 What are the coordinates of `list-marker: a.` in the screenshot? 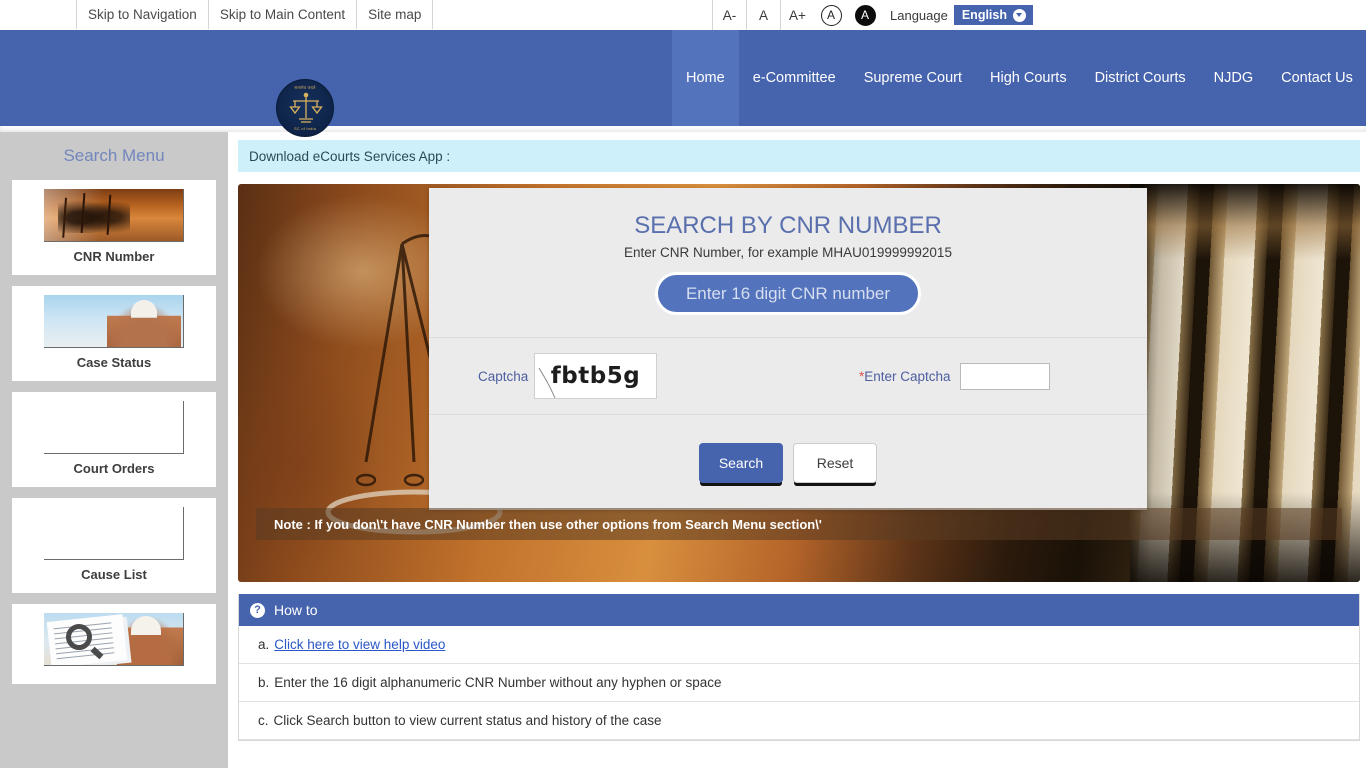 It's located at (264, 644).